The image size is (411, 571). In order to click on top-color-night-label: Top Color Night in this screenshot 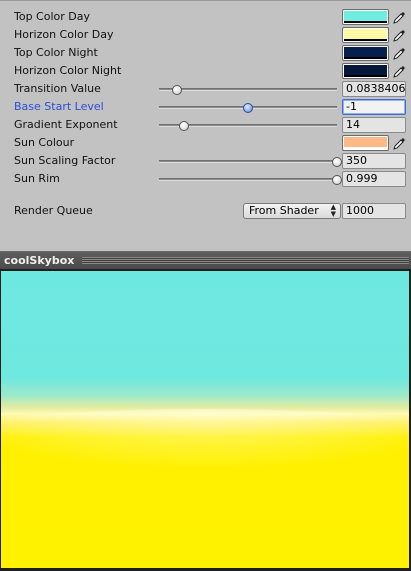, I will do `click(56, 52)`.